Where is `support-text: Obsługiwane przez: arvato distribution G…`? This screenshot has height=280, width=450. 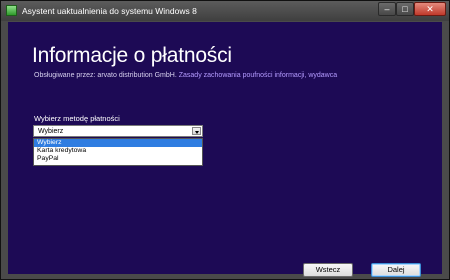 support-text: Obsługiwane przez: arvato distribution G… is located at coordinates (185, 75).